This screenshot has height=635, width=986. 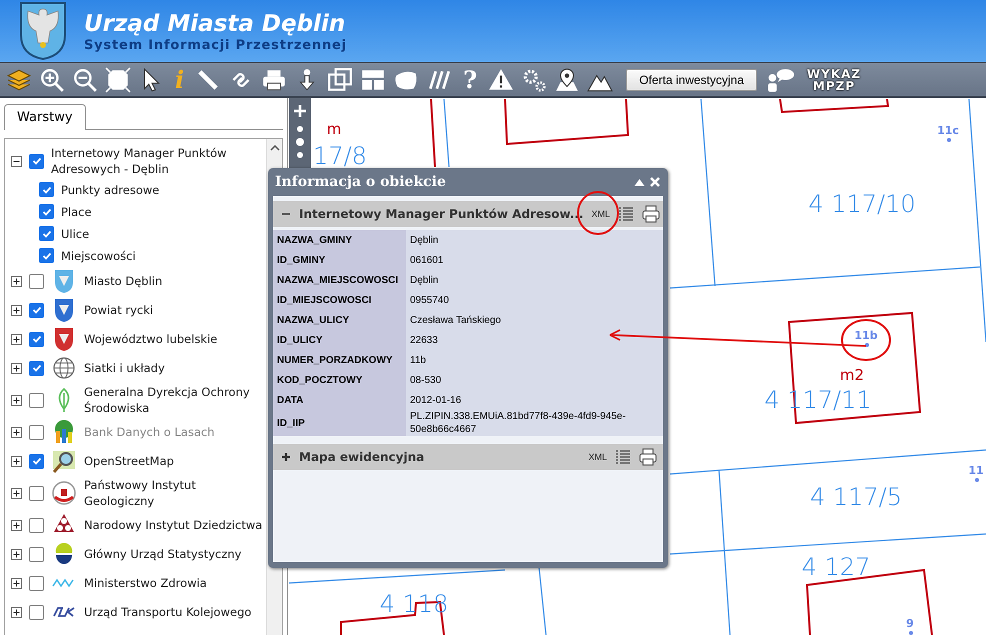 What do you see at coordinates (43, 31) in the screenshot?
I see `coat-of-arms-icon` at bounding box center [43, 31].